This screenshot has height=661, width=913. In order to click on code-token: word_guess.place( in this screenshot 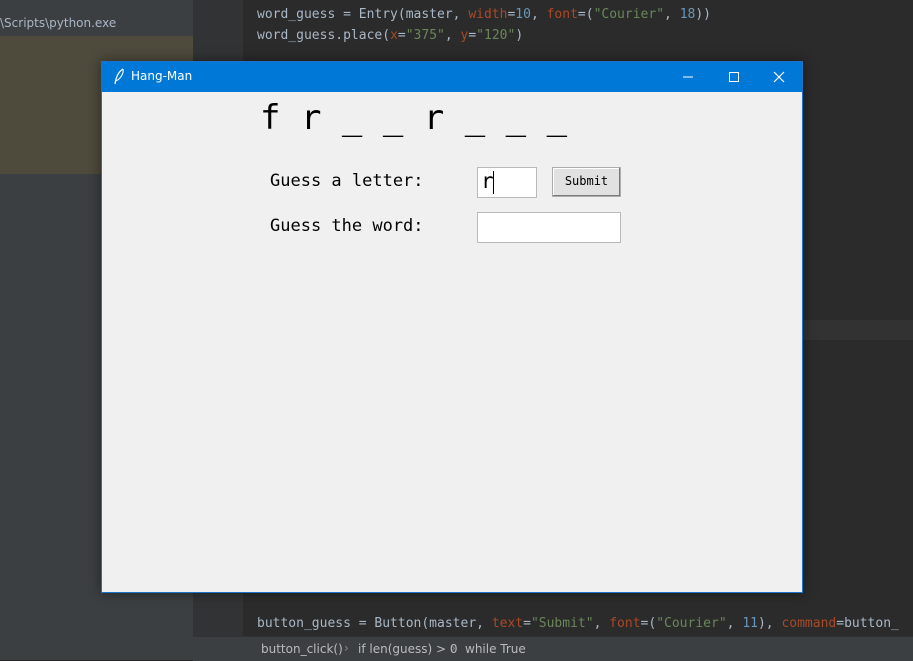, I will do `click(324, 35)`.